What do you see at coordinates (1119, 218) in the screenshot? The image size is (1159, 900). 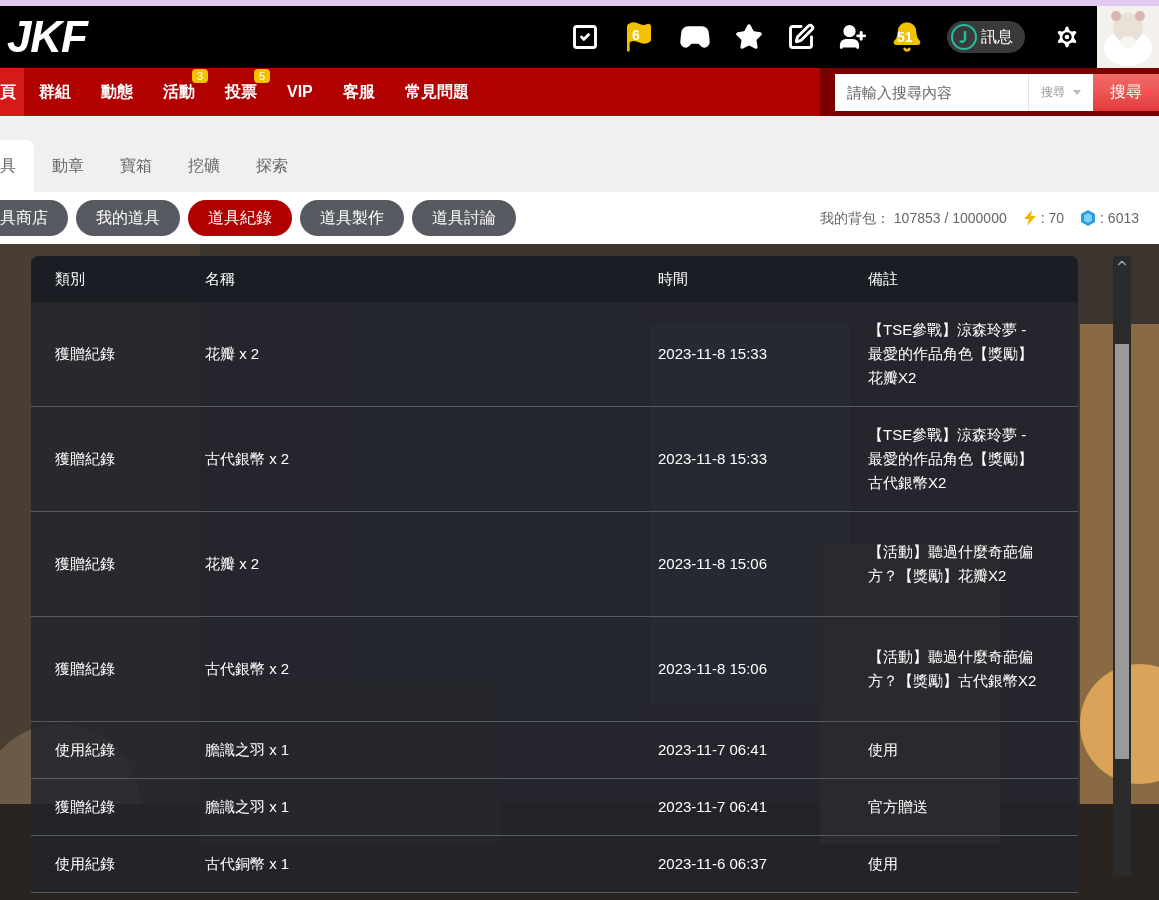 I see `gem-value: : 6013` at bounding box center [1119, 218].